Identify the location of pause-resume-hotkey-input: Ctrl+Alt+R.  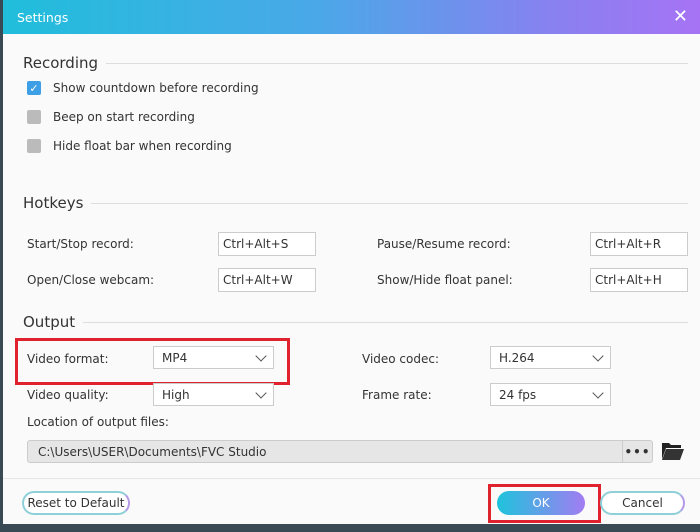
(639, 244).